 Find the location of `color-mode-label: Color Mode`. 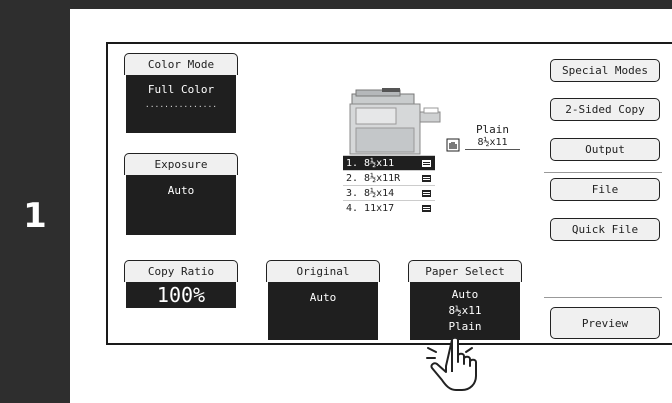

color-mode-label: Color Mode is located at coordinates (181, 64).